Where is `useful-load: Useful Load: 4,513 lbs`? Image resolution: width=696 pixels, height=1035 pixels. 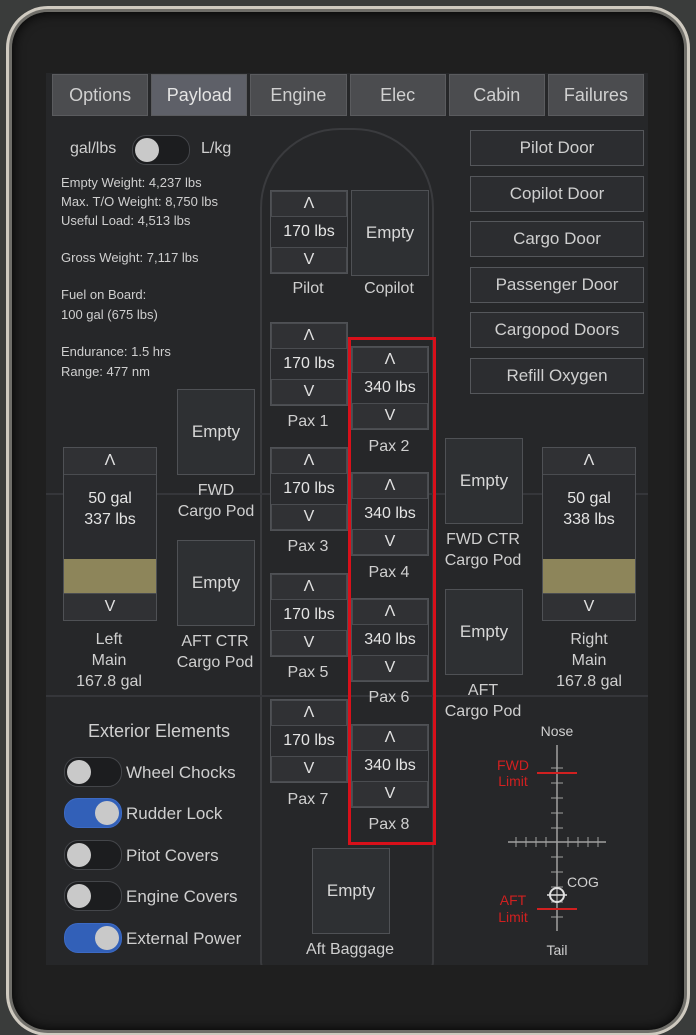
useful-load: Useful Load: 4,513 lbs is located at coordinates (126, 220).